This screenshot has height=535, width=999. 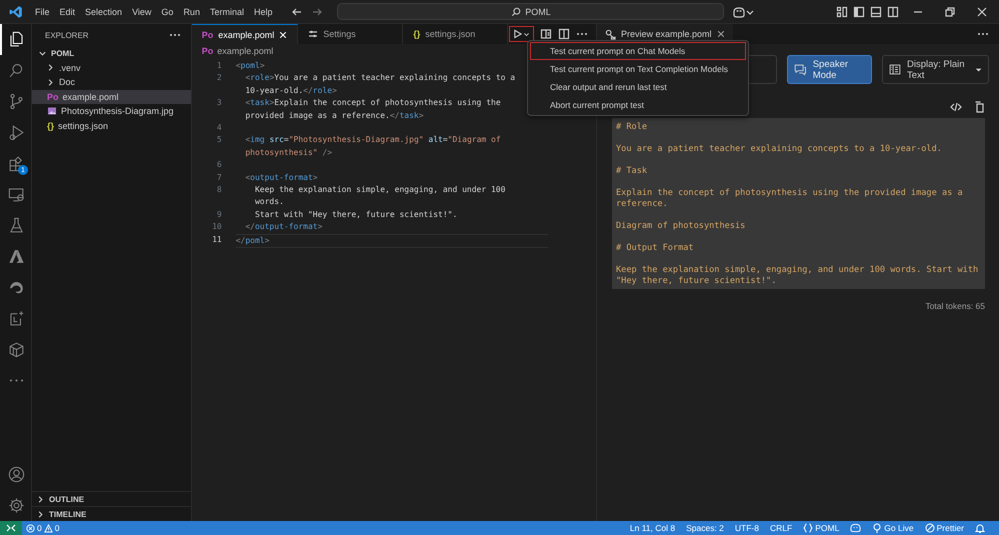 What do you see at coordinates (980, 528) in the screenshot?
I see `bell-icon` at bounding box center [980, 528].